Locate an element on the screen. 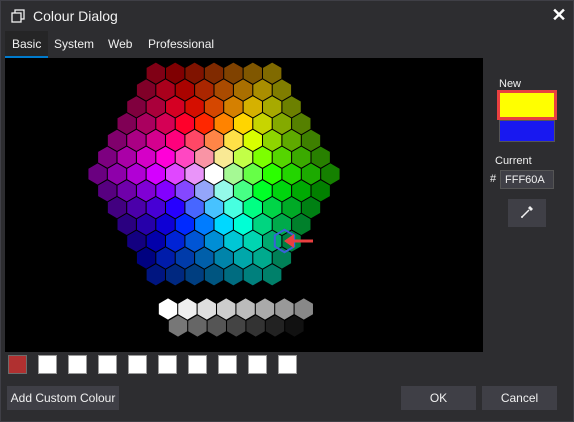  hex-value-input is located at coordinates (527, 179).